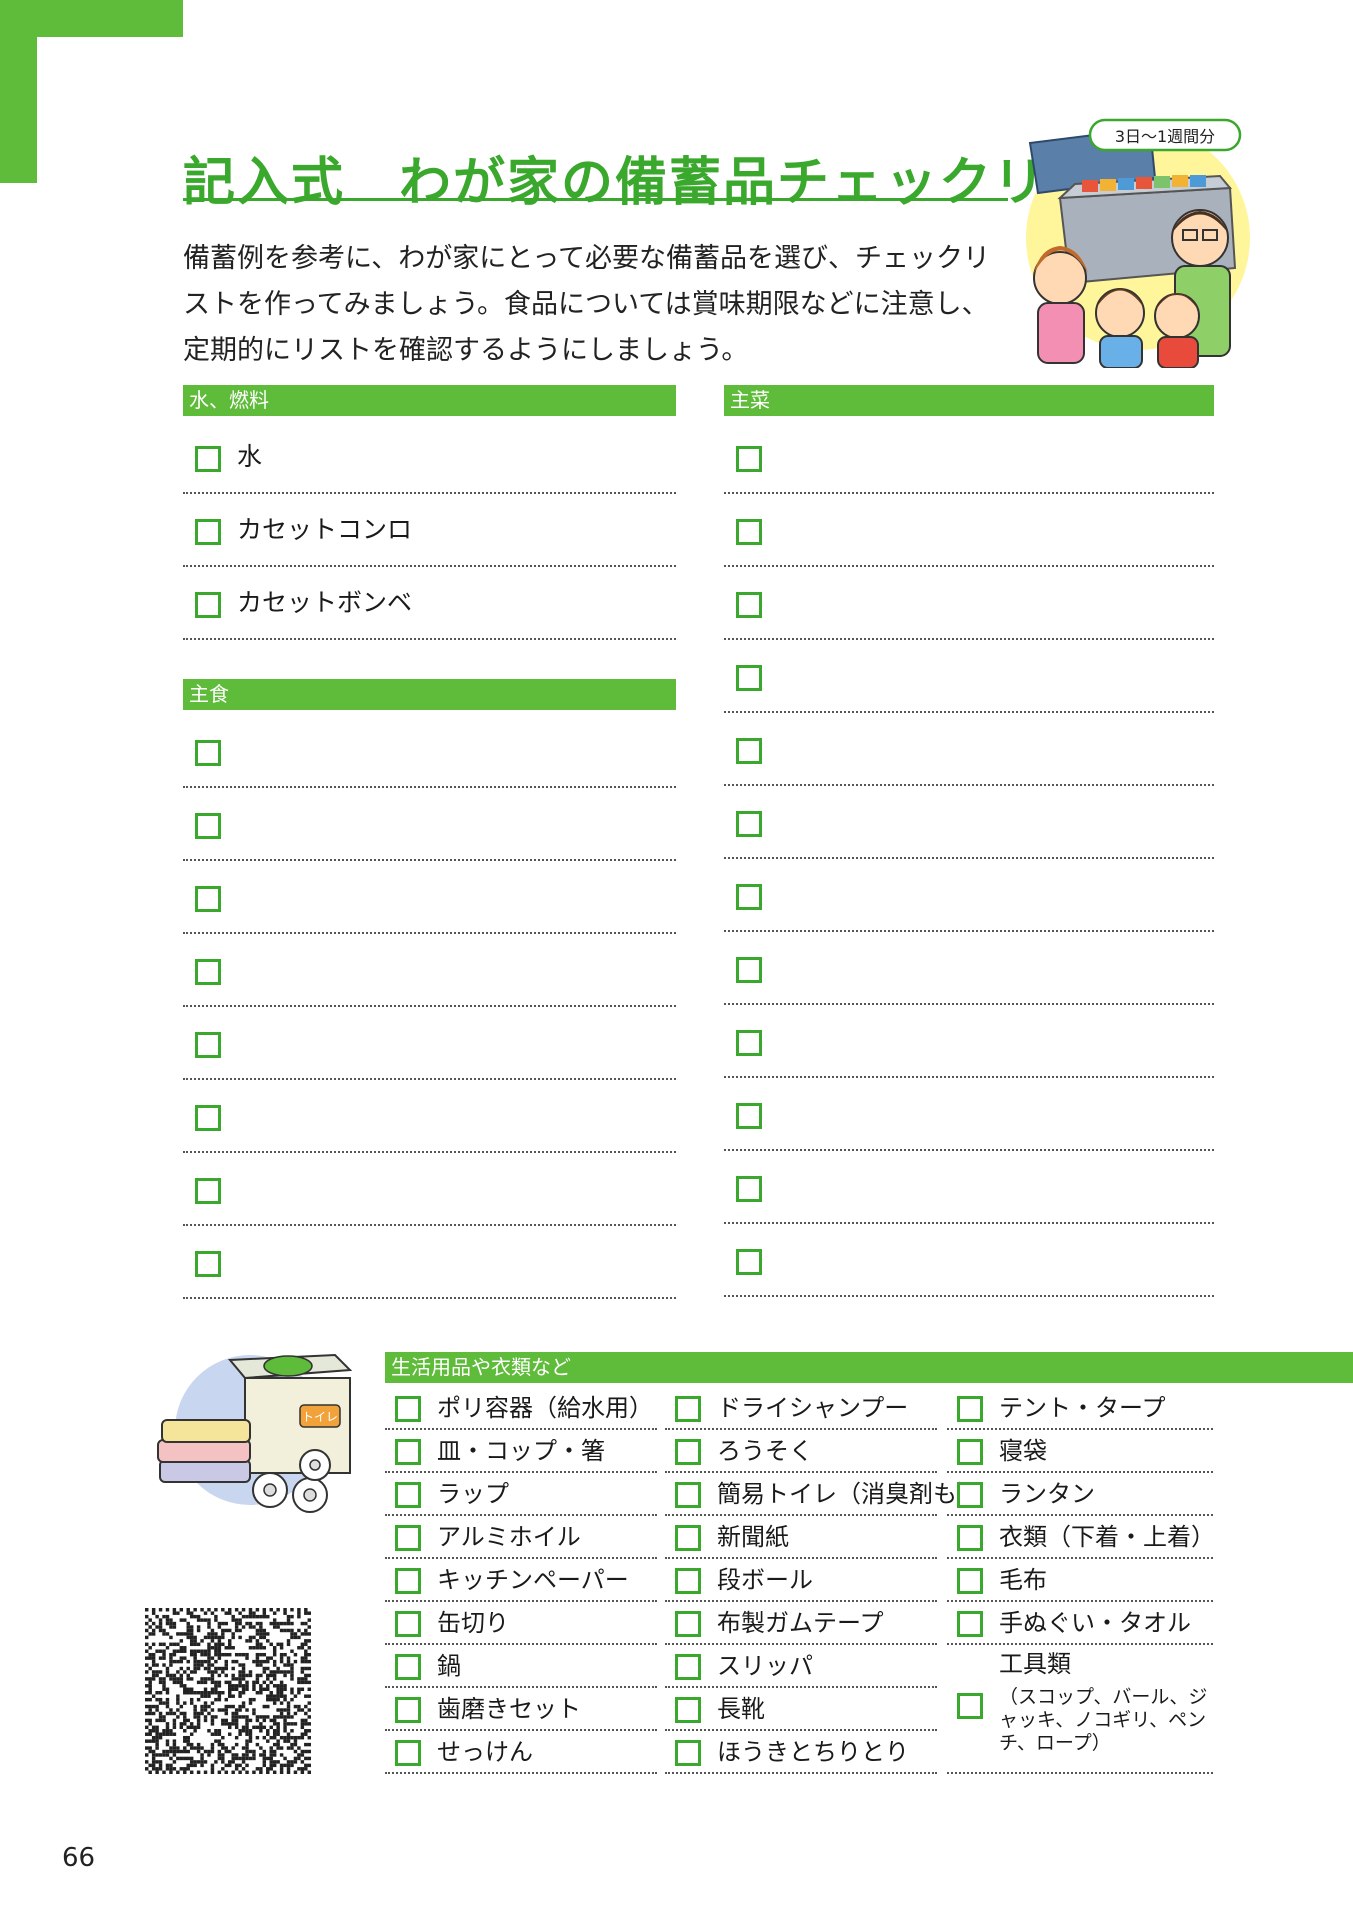  What do you see at coordinates (849, 1494) in the screenshot?
I see `checklist-item-label: 簡易トイレ（消臭剤も）` at bounding box center [849, 1494].